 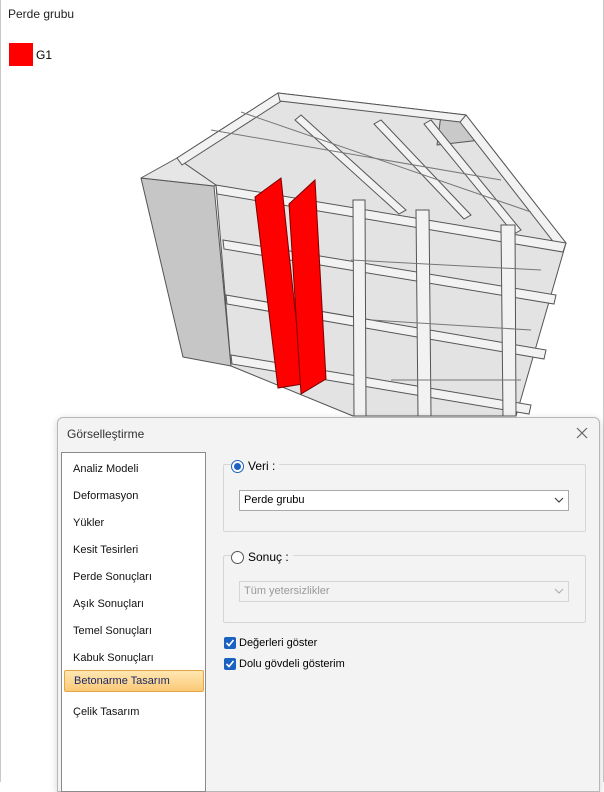 What do you see at coordinates (134, 681) in the screenshot?
I see `nav-item-betonarme-tasarim: Betonarme Tasarım` at bounding box center [134, 681].